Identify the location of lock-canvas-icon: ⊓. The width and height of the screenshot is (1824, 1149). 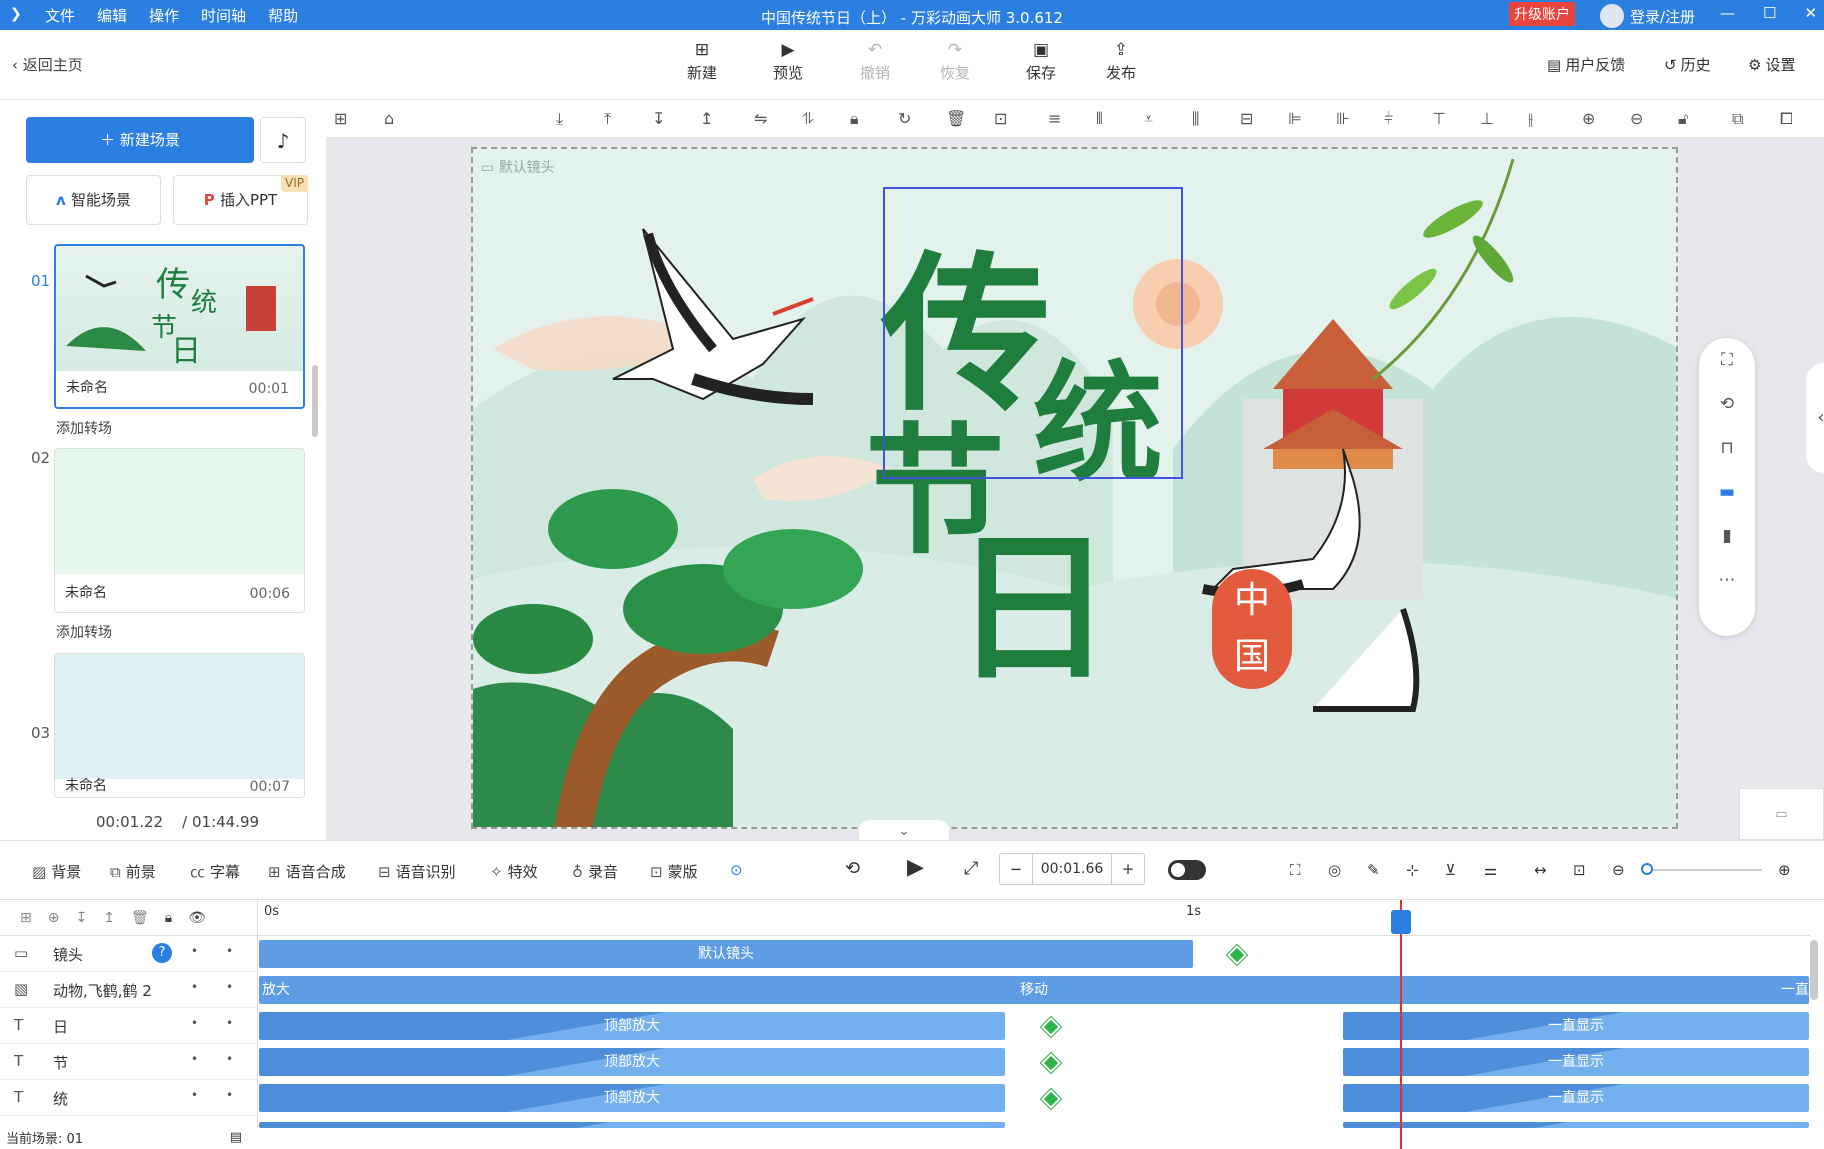
(1727, 448).